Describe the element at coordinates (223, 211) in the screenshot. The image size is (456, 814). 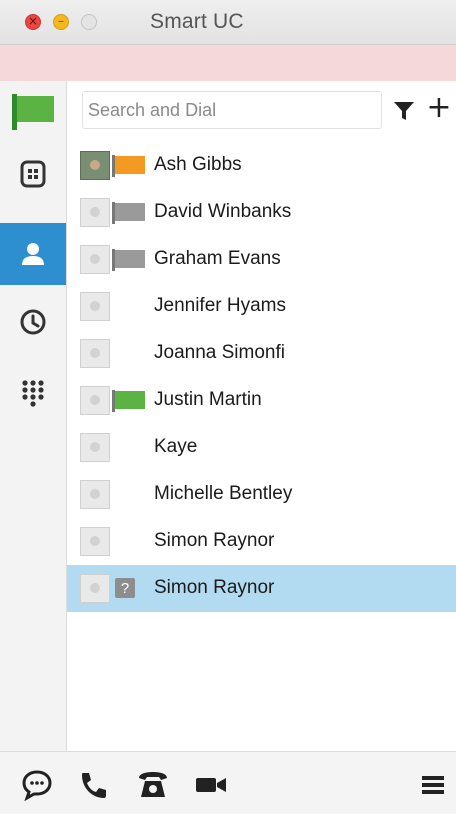
I see `contact-name: David Winbanks` at that location.